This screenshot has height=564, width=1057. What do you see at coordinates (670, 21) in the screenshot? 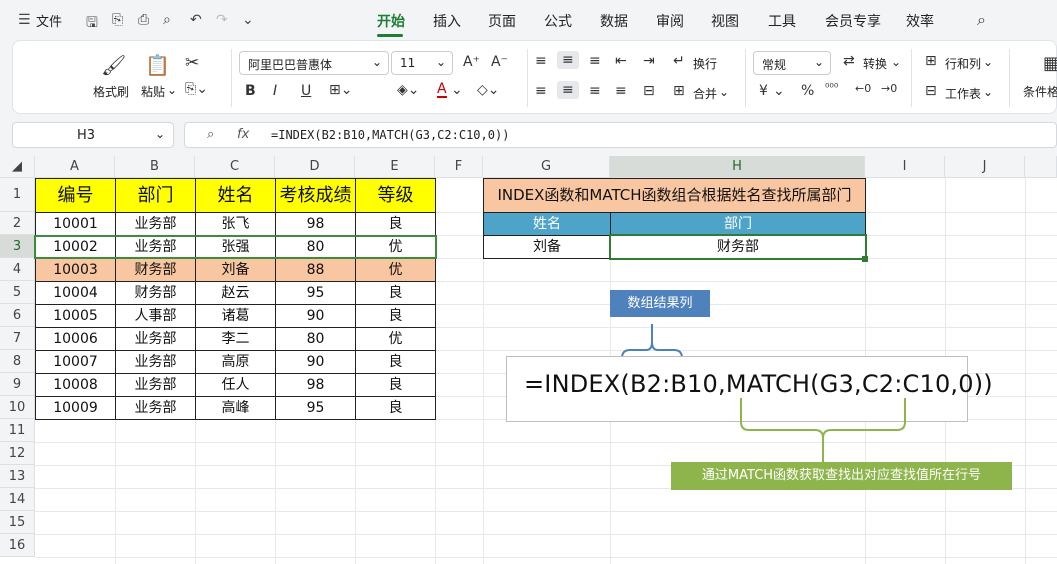
I see `tab-review: 审阅` at bounding box center [670, 21].